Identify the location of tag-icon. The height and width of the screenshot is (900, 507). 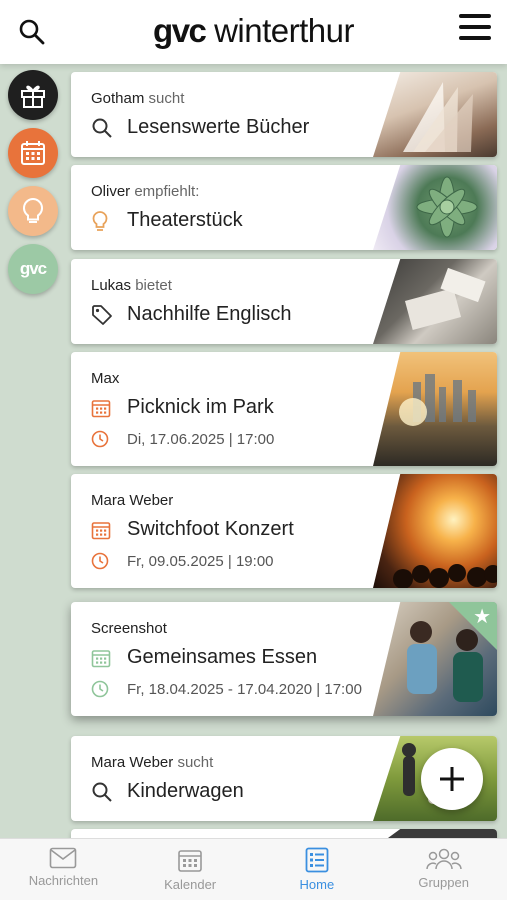
(104, 315).